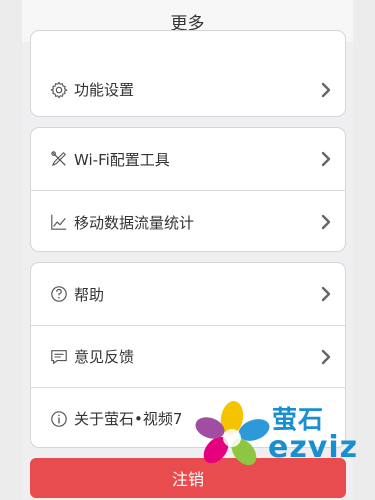 The height and width of the screenshot is (500, 375). Describe the element at coordinates (104, 90) in the screenshot. I see `menu-item-label: 功能设置` at that location.